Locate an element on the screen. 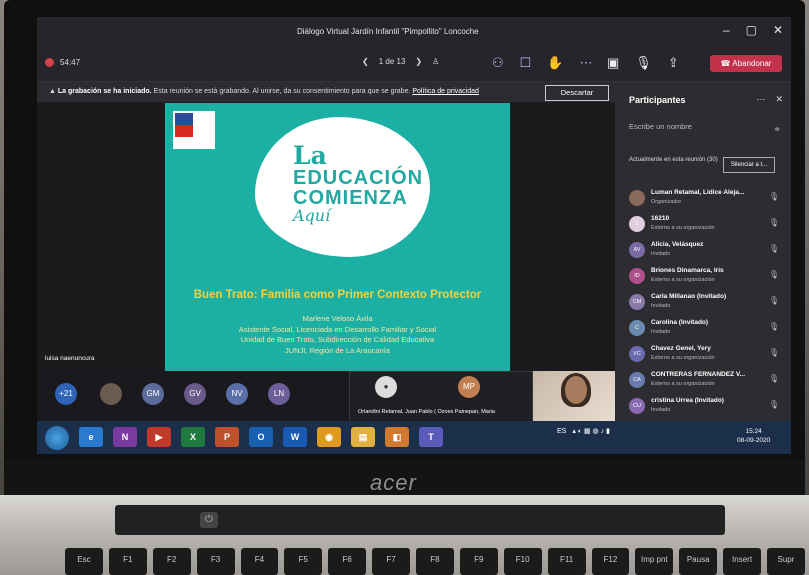  tray-icons: ▴ ◐ ▦ ◍ ♪ ▮ is located at coordinates (591, 431).